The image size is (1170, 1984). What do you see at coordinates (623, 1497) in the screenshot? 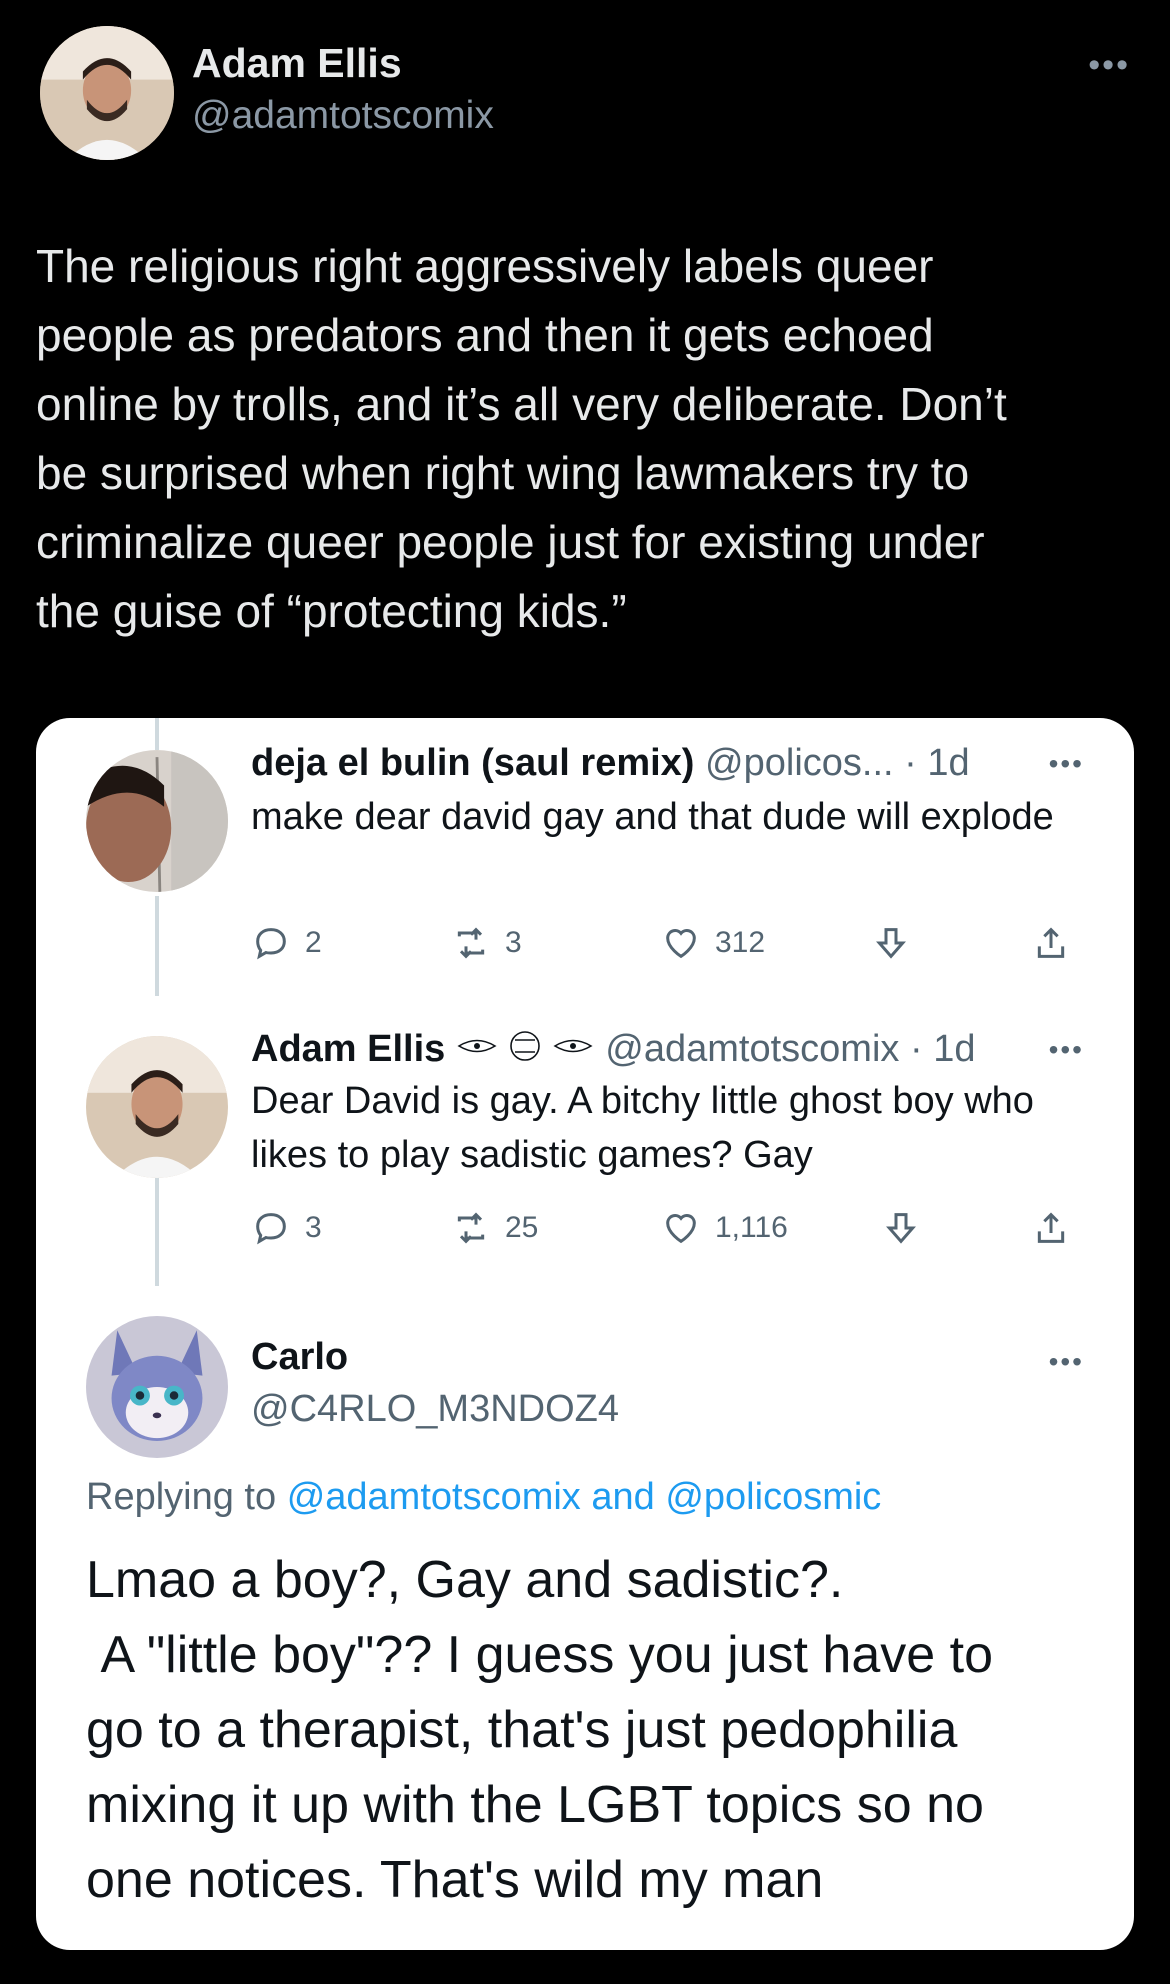
I see `replying-and: and` at bounding box center [623, 1497].